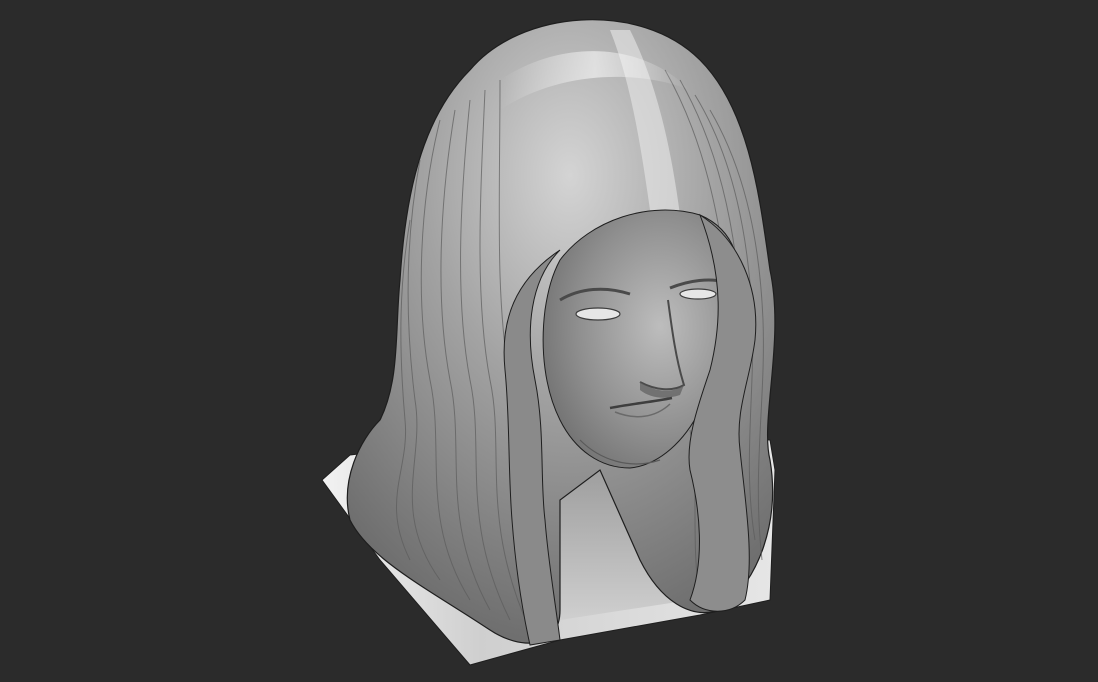 This screenshot has width=1098, height=682. Describe the element at coordinates (598, 314) in the screenshot. I see `left-eye` at that location.